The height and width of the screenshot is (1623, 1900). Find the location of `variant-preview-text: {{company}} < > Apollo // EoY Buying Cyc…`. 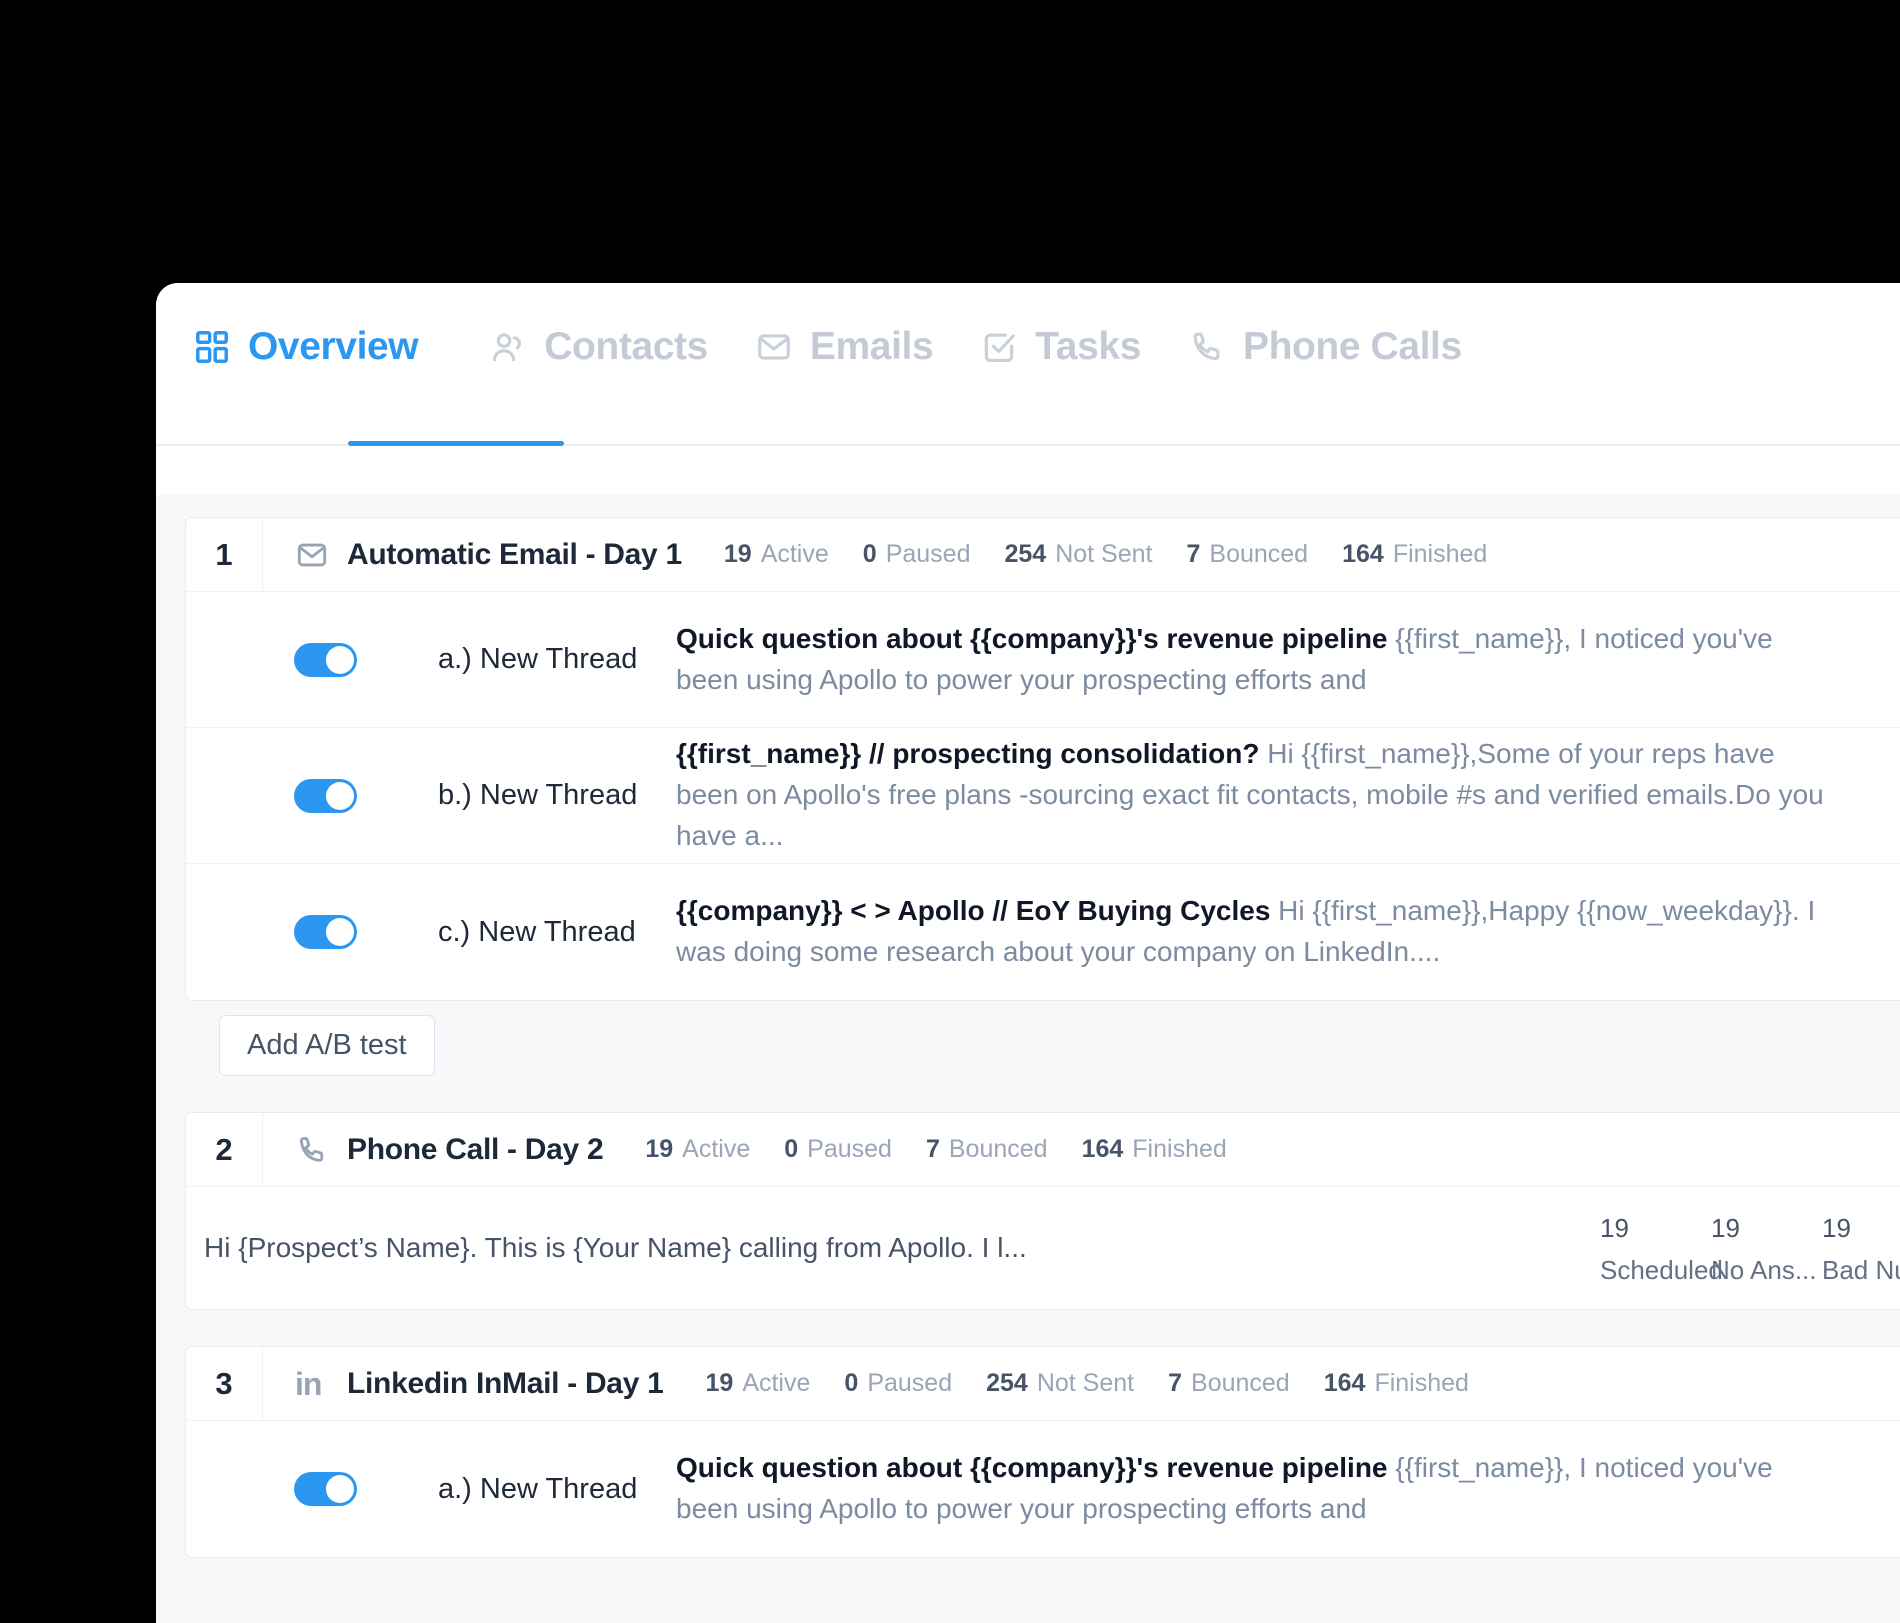

variant-preview-text: {{company}} < > Apollo // EoY Buying Cyc… is located at coordinates (1251, 932).